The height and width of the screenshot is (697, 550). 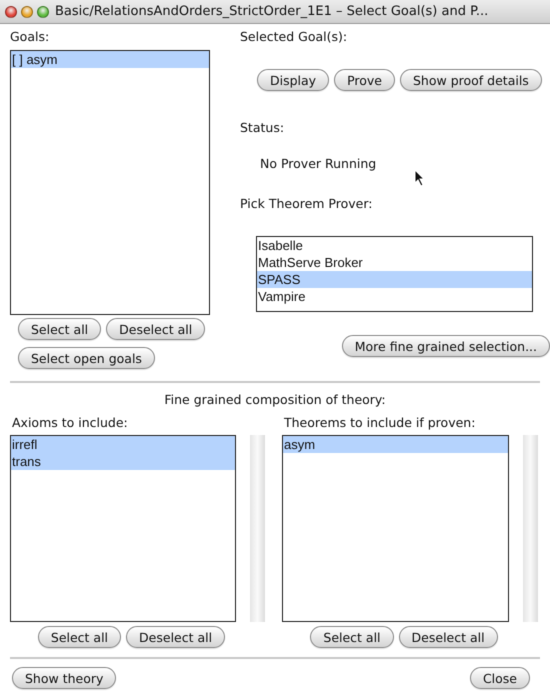 I want to click on list-box: [ ] asym, so click(x=110, y=182).